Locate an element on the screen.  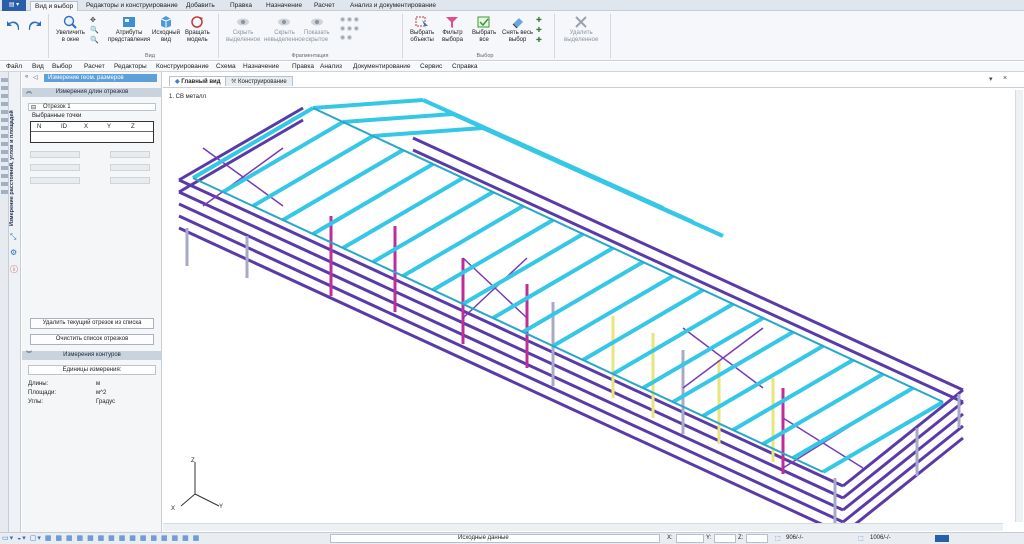
select-cursor-icon is located at coordinates (422, 22).